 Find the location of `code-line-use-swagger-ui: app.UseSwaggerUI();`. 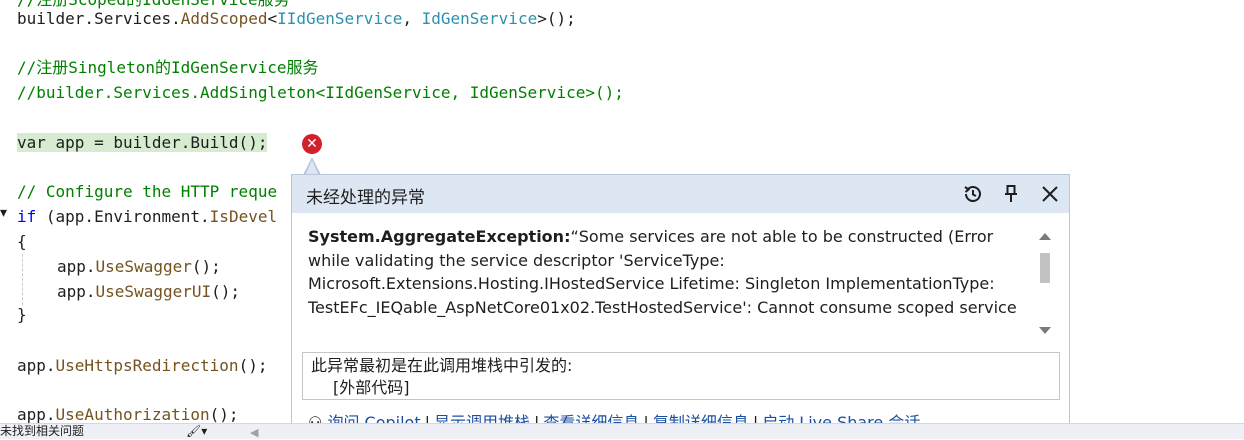

code-line-use-swagger-ui: app.UseSwaggerUI(); is located at coordinates (148, 292).